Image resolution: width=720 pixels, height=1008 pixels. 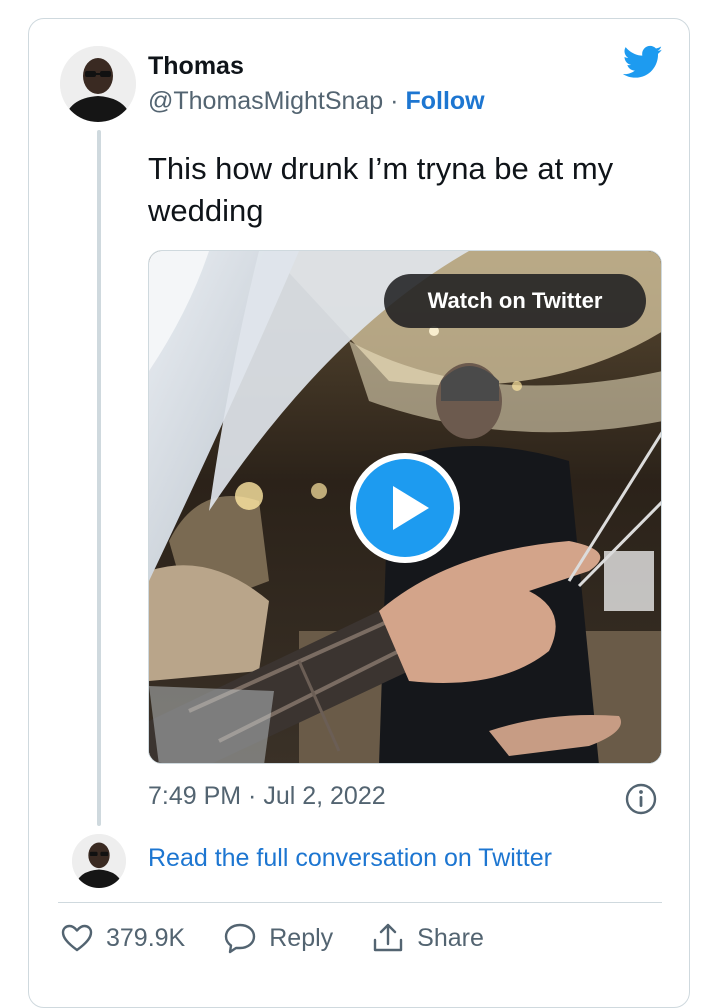 What do you see at coordinates (77, 938) in the screenshot?
I see `heart-icon` at bounding box center [77, 938].